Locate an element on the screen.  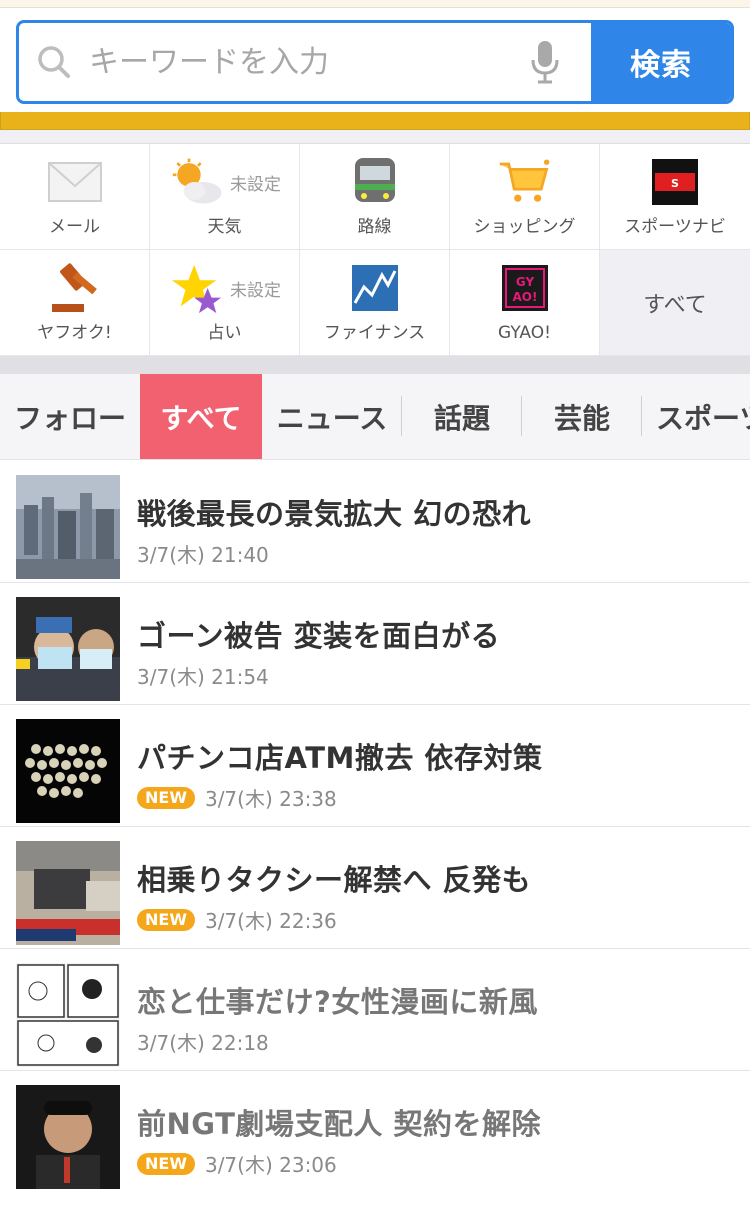
search-input is located at coordinates (294, 62).